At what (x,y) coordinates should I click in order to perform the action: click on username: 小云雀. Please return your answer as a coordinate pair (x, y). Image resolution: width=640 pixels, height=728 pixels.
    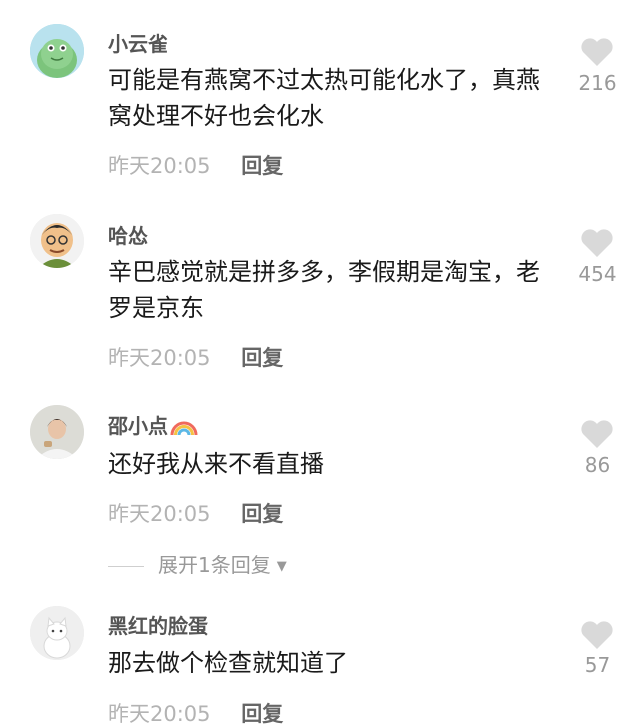
    Looking at the image, I should click on (138, 42).